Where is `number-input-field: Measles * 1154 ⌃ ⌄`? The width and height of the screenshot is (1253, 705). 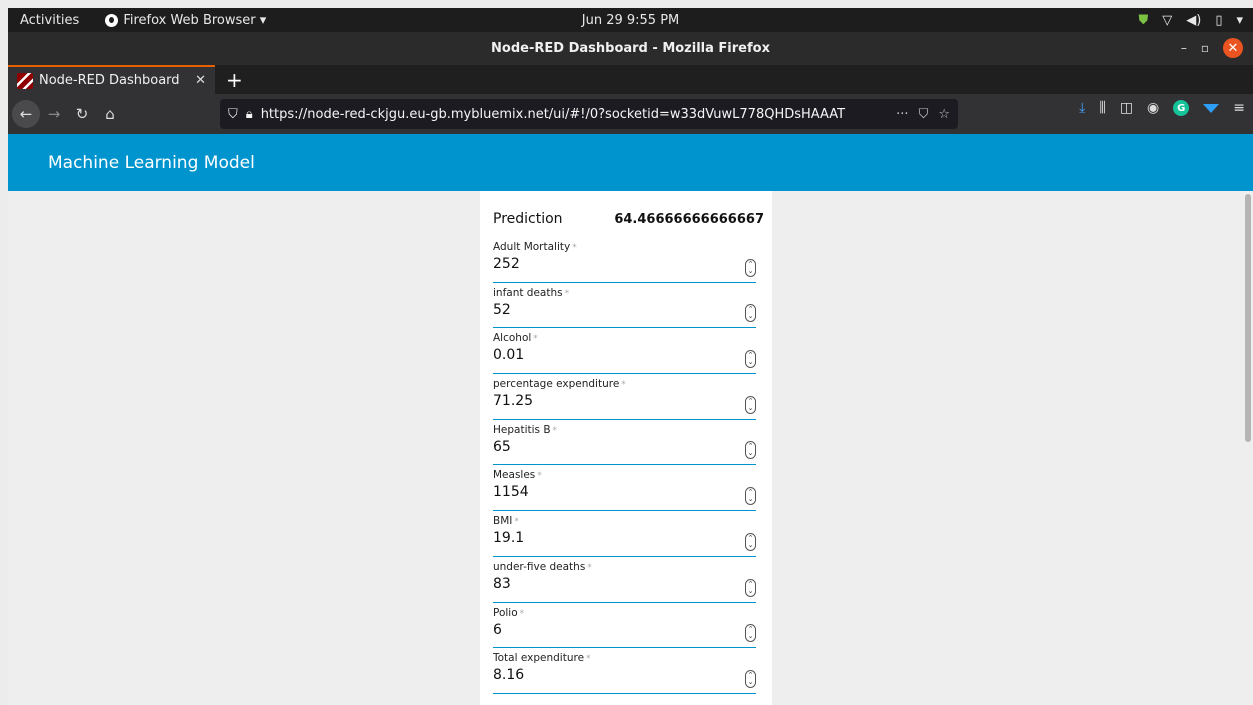 number-input-field: Measles * 1154 ⌃ ⌄ is located at coordinates (628, 488).